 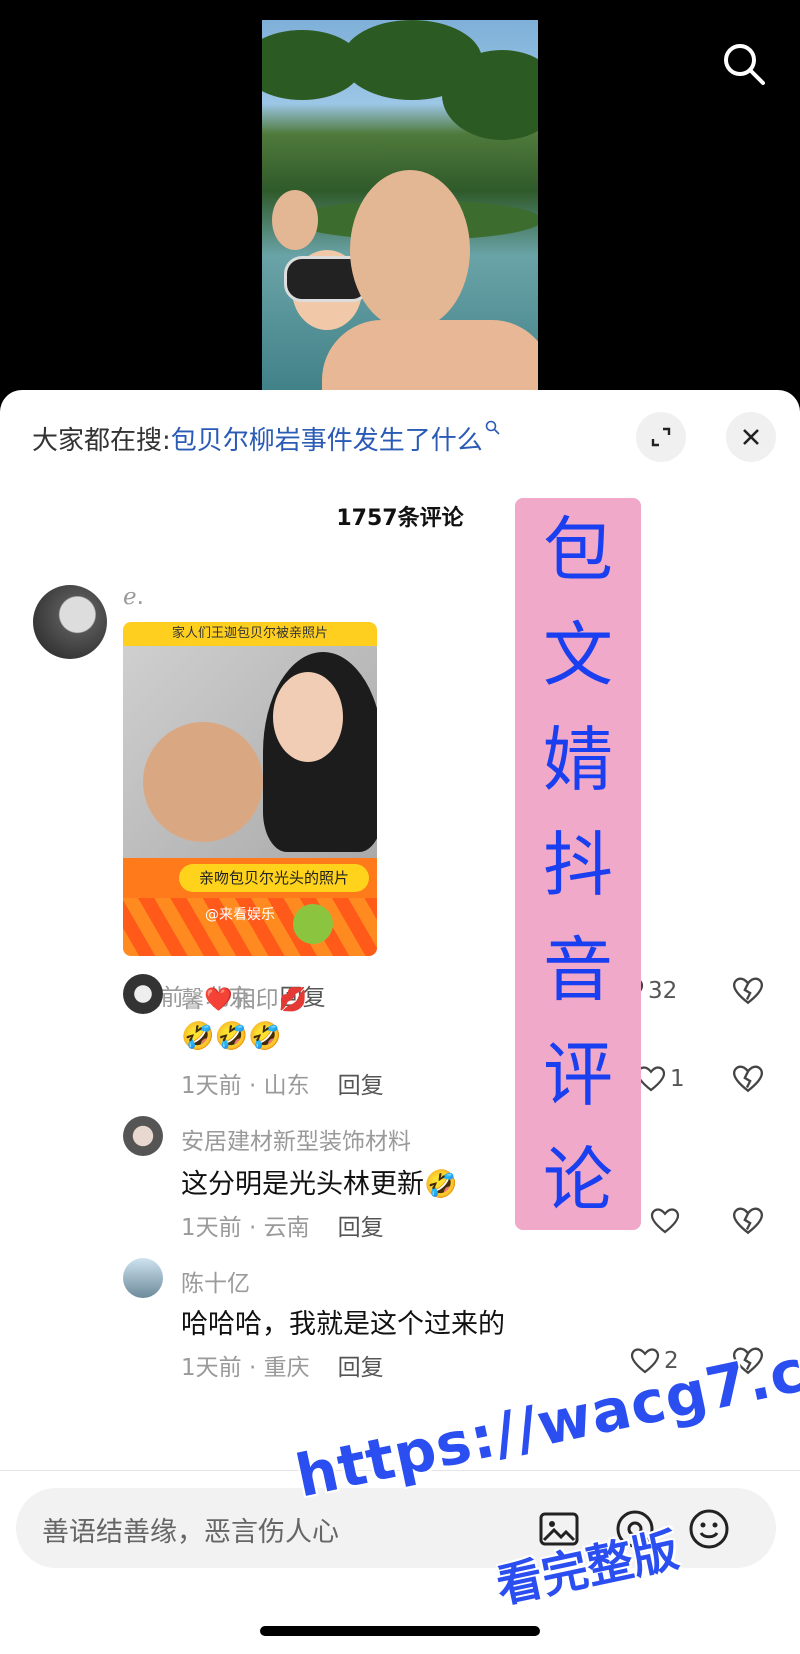 What do you see at coordinates (296, 1139) in the screenshot?
I see `username: 安居建材新型装饰材料` at bounding box center [296, 1139].